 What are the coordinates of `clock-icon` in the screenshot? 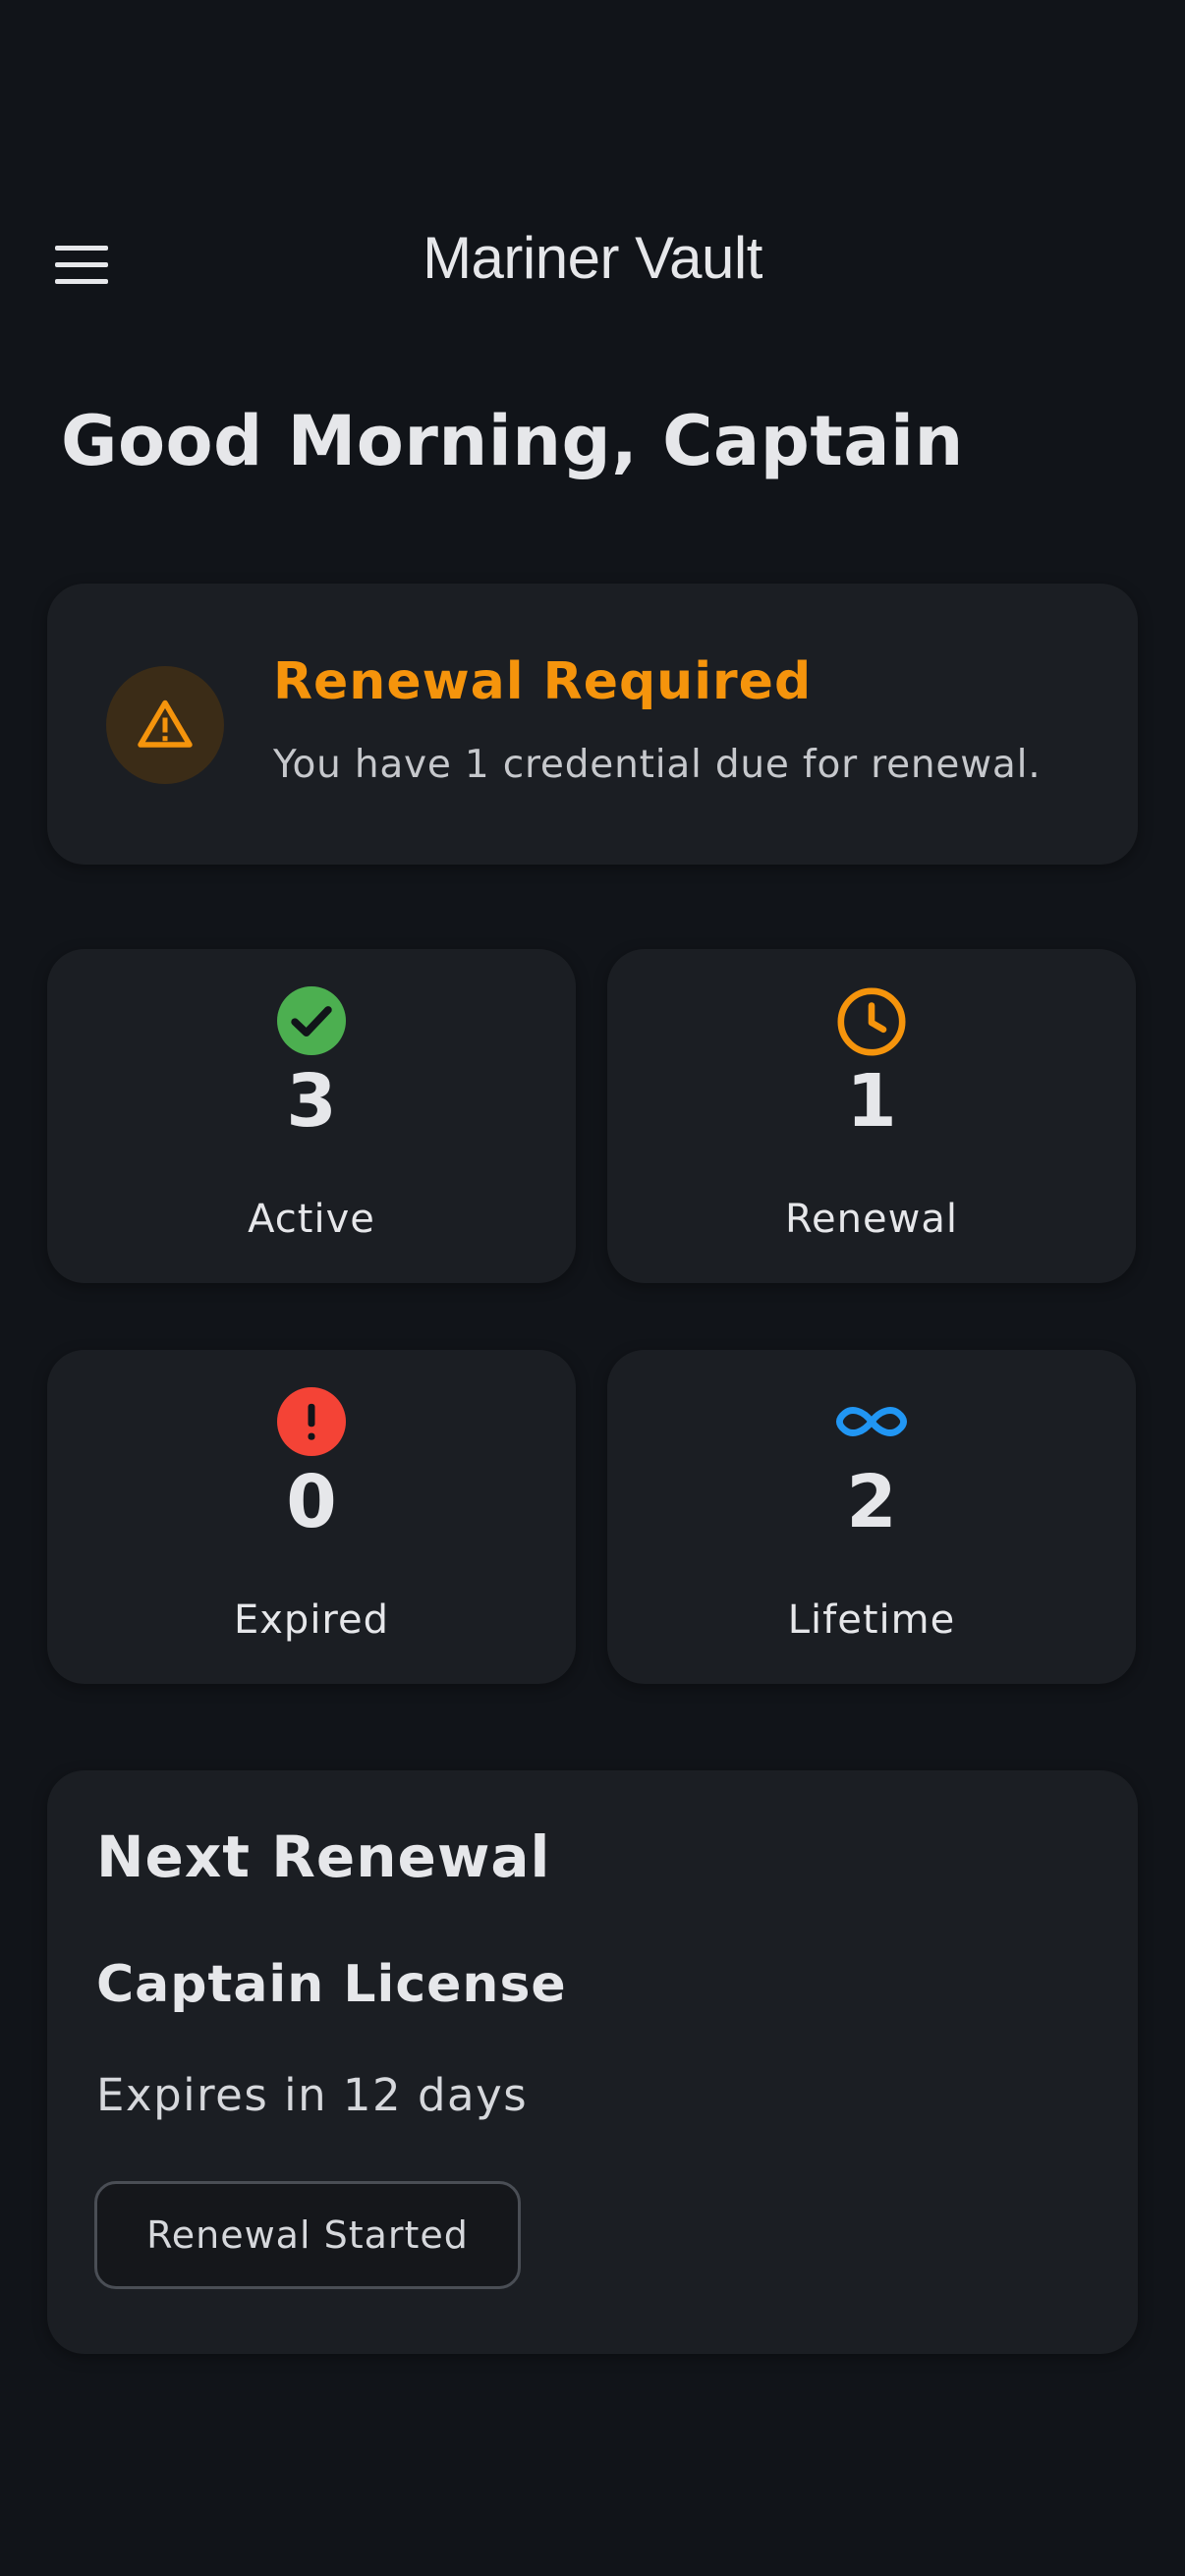 It's located at (872, 1021).